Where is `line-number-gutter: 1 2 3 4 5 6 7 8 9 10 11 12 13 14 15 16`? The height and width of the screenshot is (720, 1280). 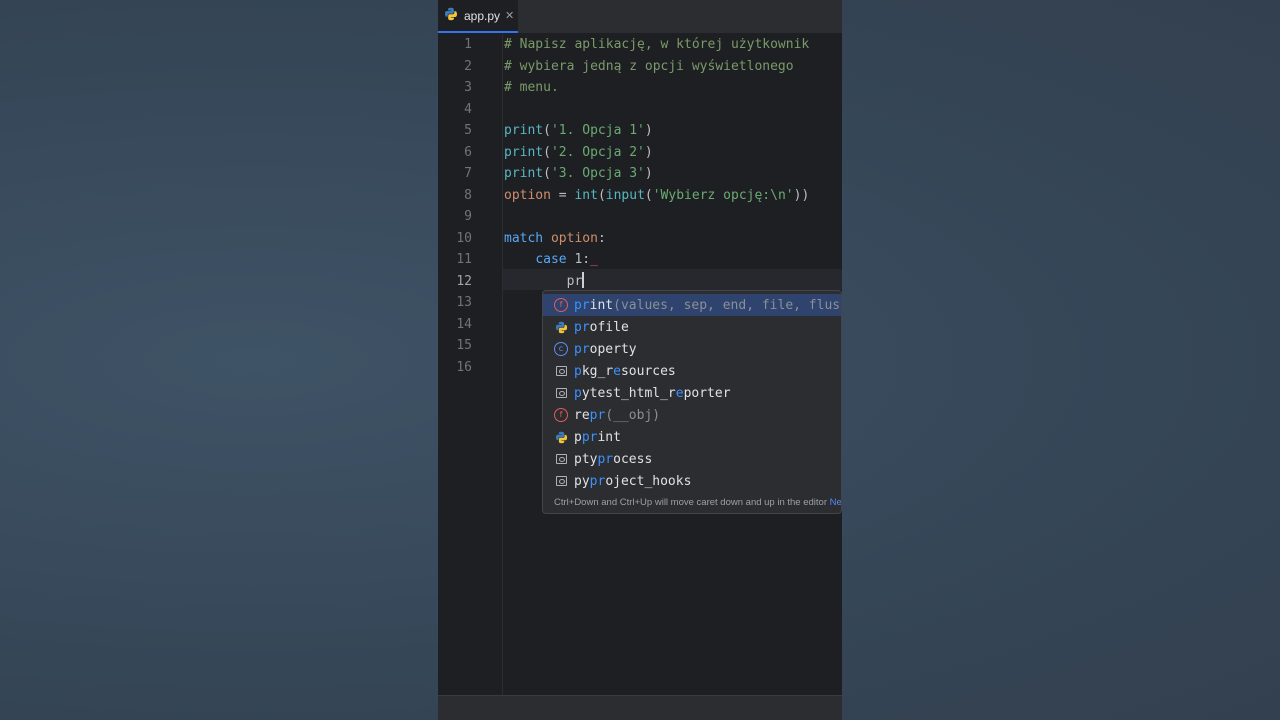 line-number-gutter: 1 2 3 4 5 6 7 8 9 10 11 12 13 14 15 16 is located at coordinates (470, 365).